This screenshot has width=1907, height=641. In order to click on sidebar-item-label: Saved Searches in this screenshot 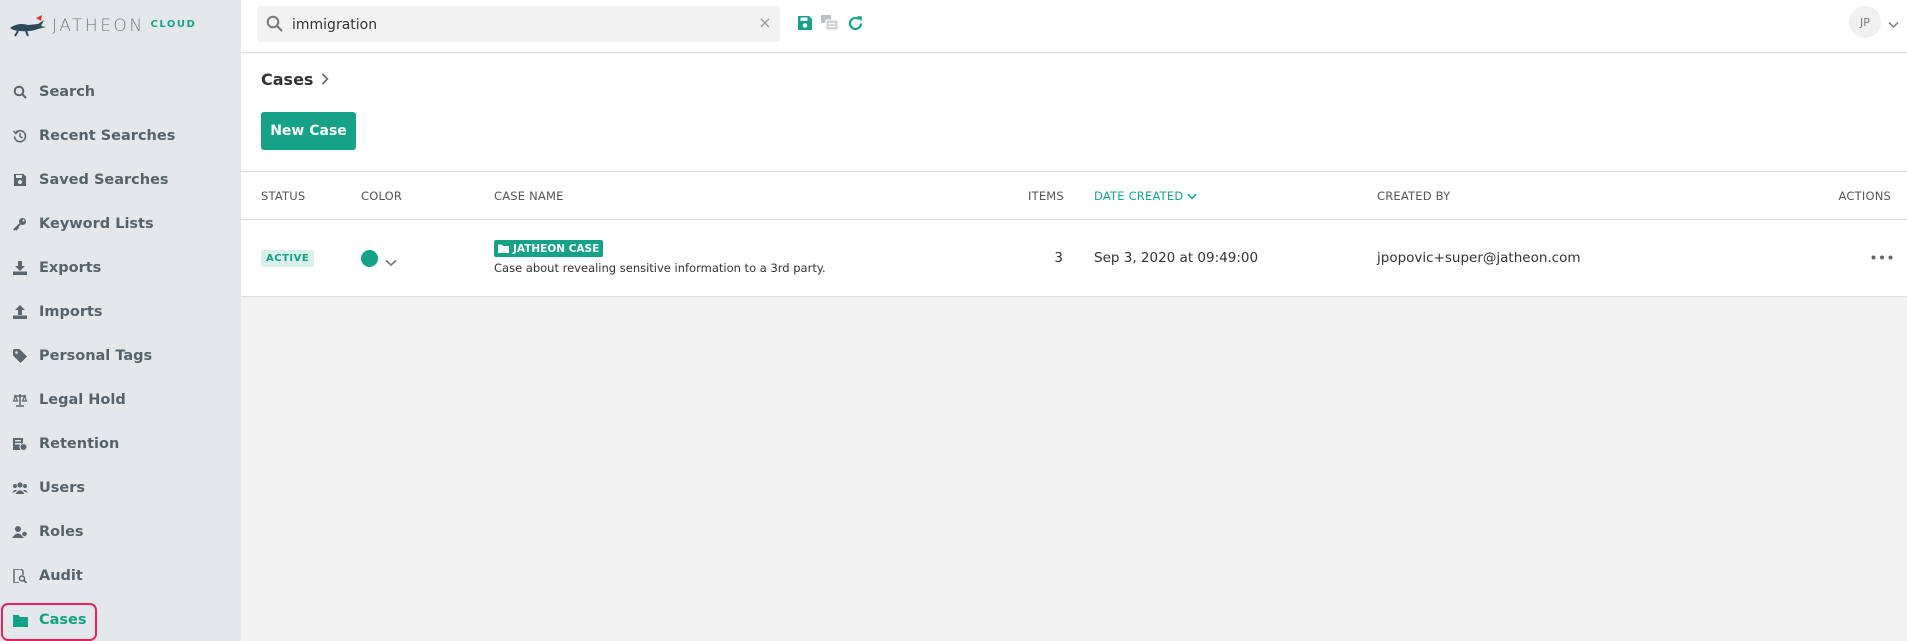, I will do `click(104, 180)`.